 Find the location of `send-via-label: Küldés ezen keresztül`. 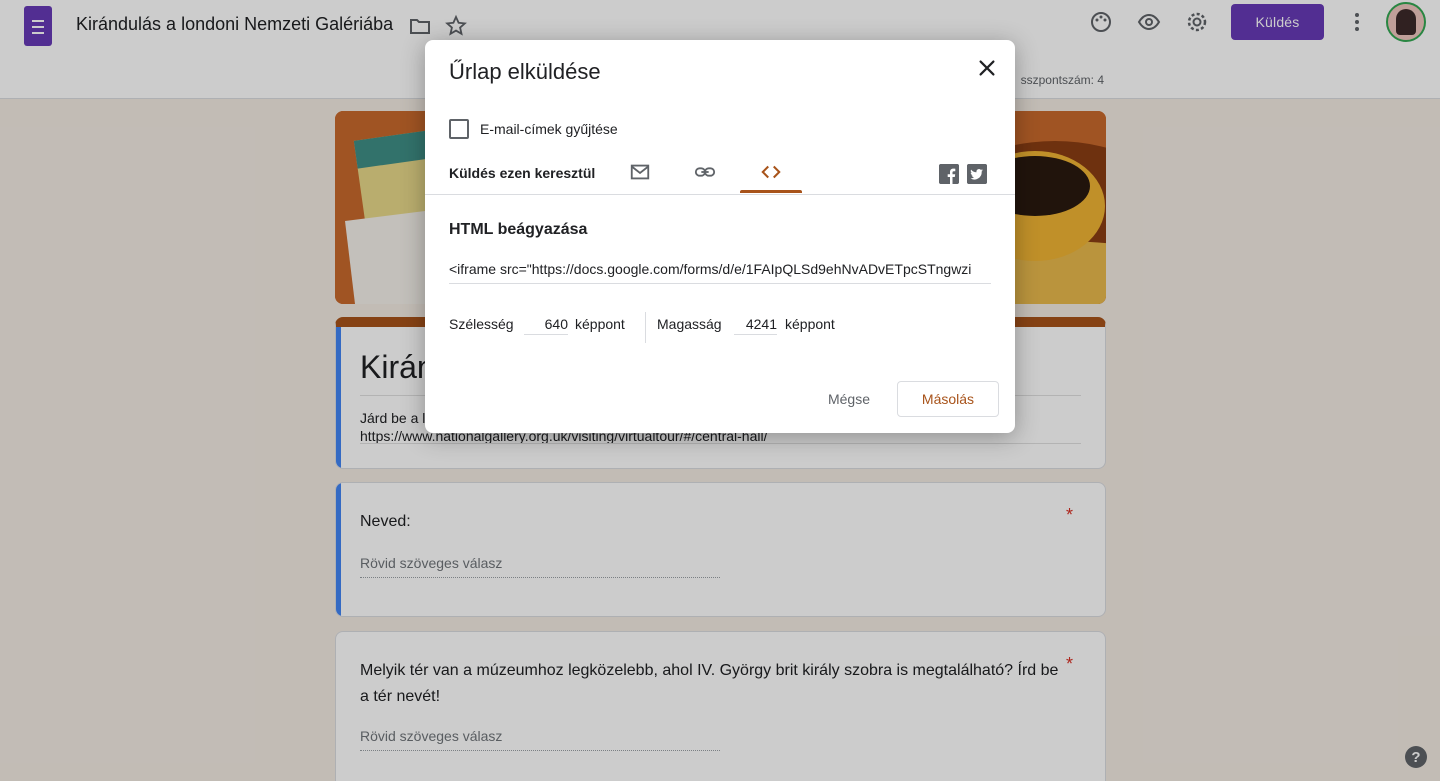

send-via-label: Küldés ezen keresztül is located at coordinates (522, 173).